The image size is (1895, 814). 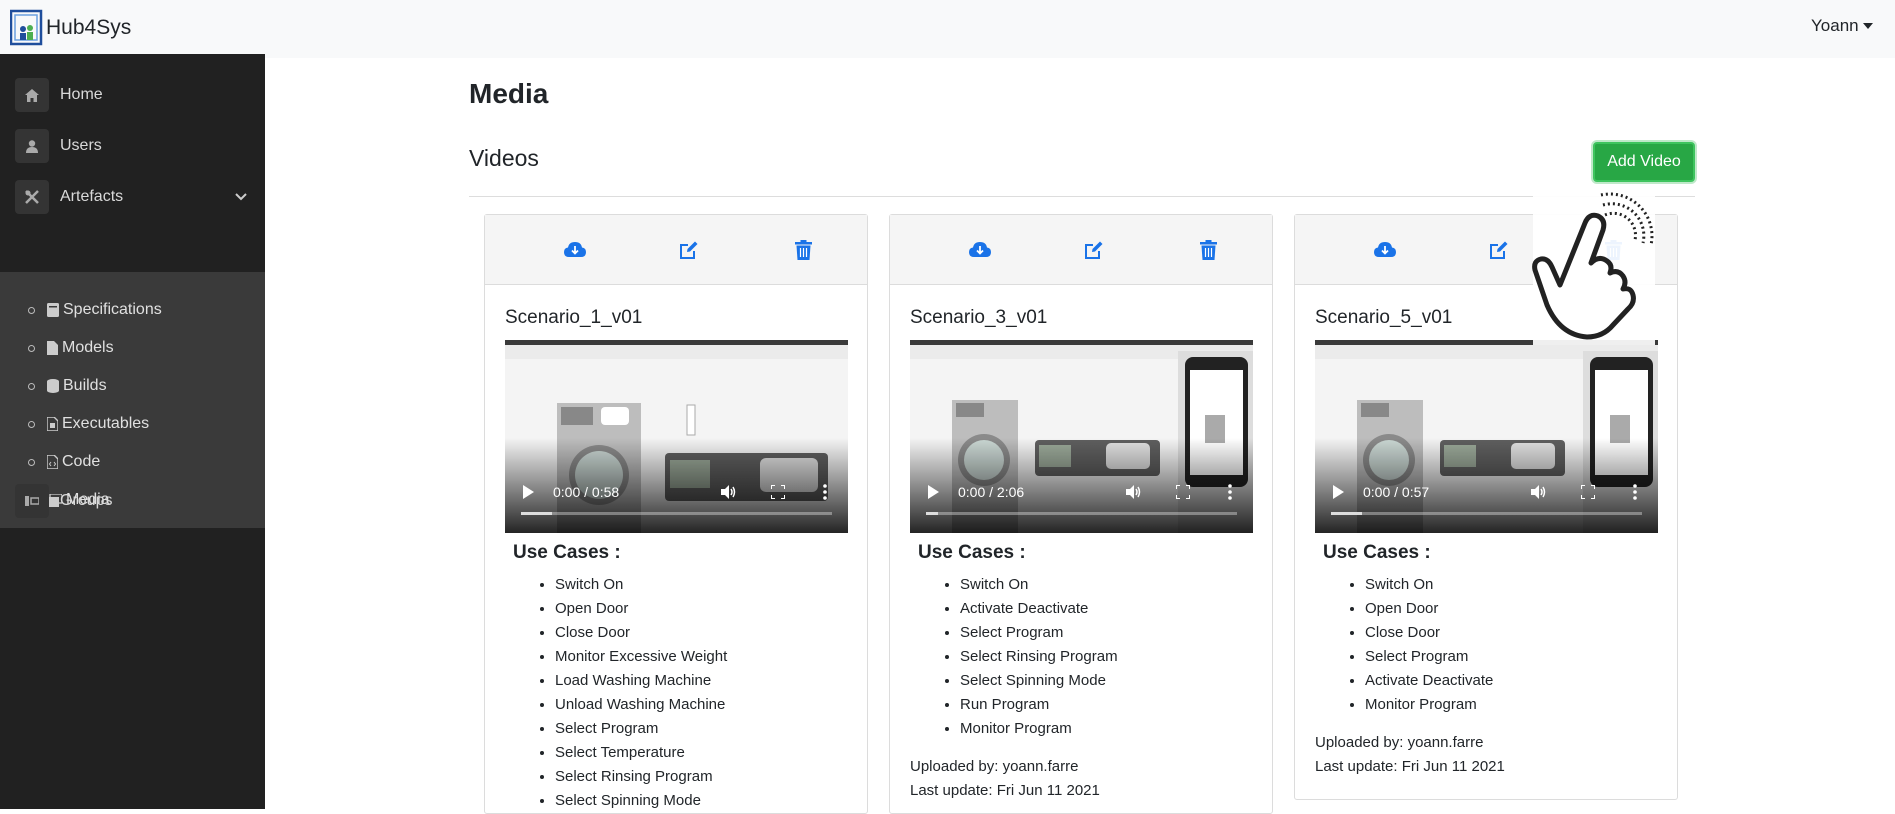 What do you see at coordinates (64, 462) in the screenshot?
I see `sidebar-subitem-code: Code` at bounding box center [64, 462].